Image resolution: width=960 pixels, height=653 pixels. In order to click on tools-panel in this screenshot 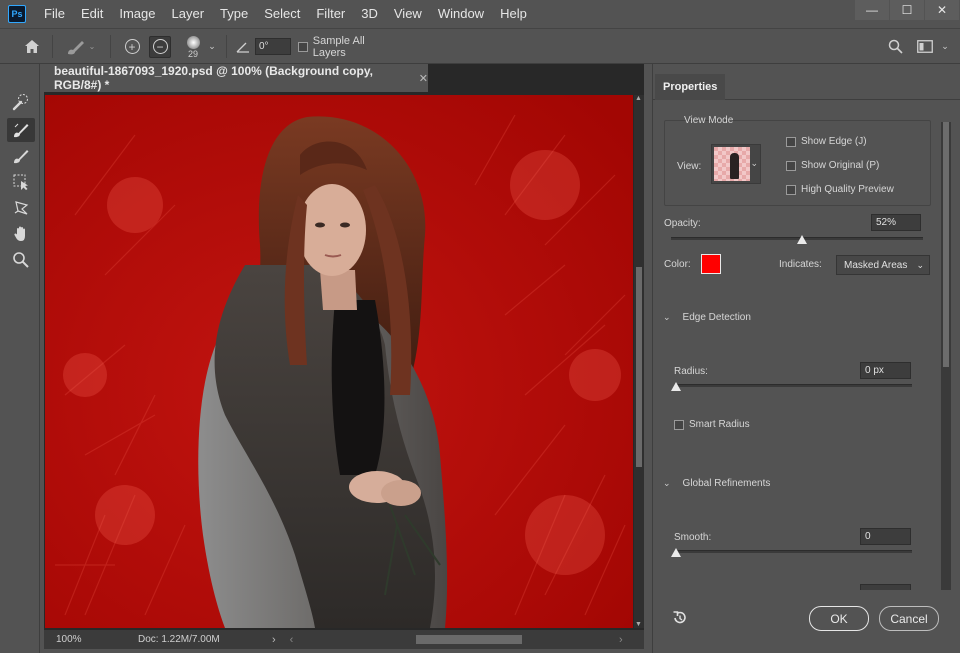, I will do `click(20, 358)`.